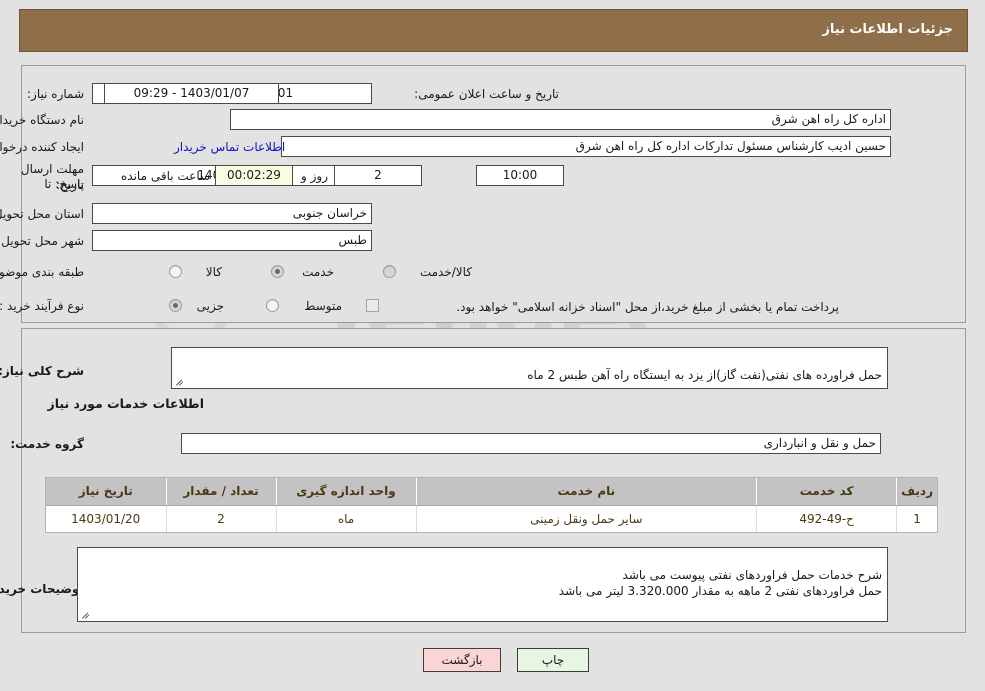 The height and width of the screenshot is (691, 985). Describe the element at coordinates (255, 175) in the screenshot. I see `countdown-timer: 00:02:29` at that location.